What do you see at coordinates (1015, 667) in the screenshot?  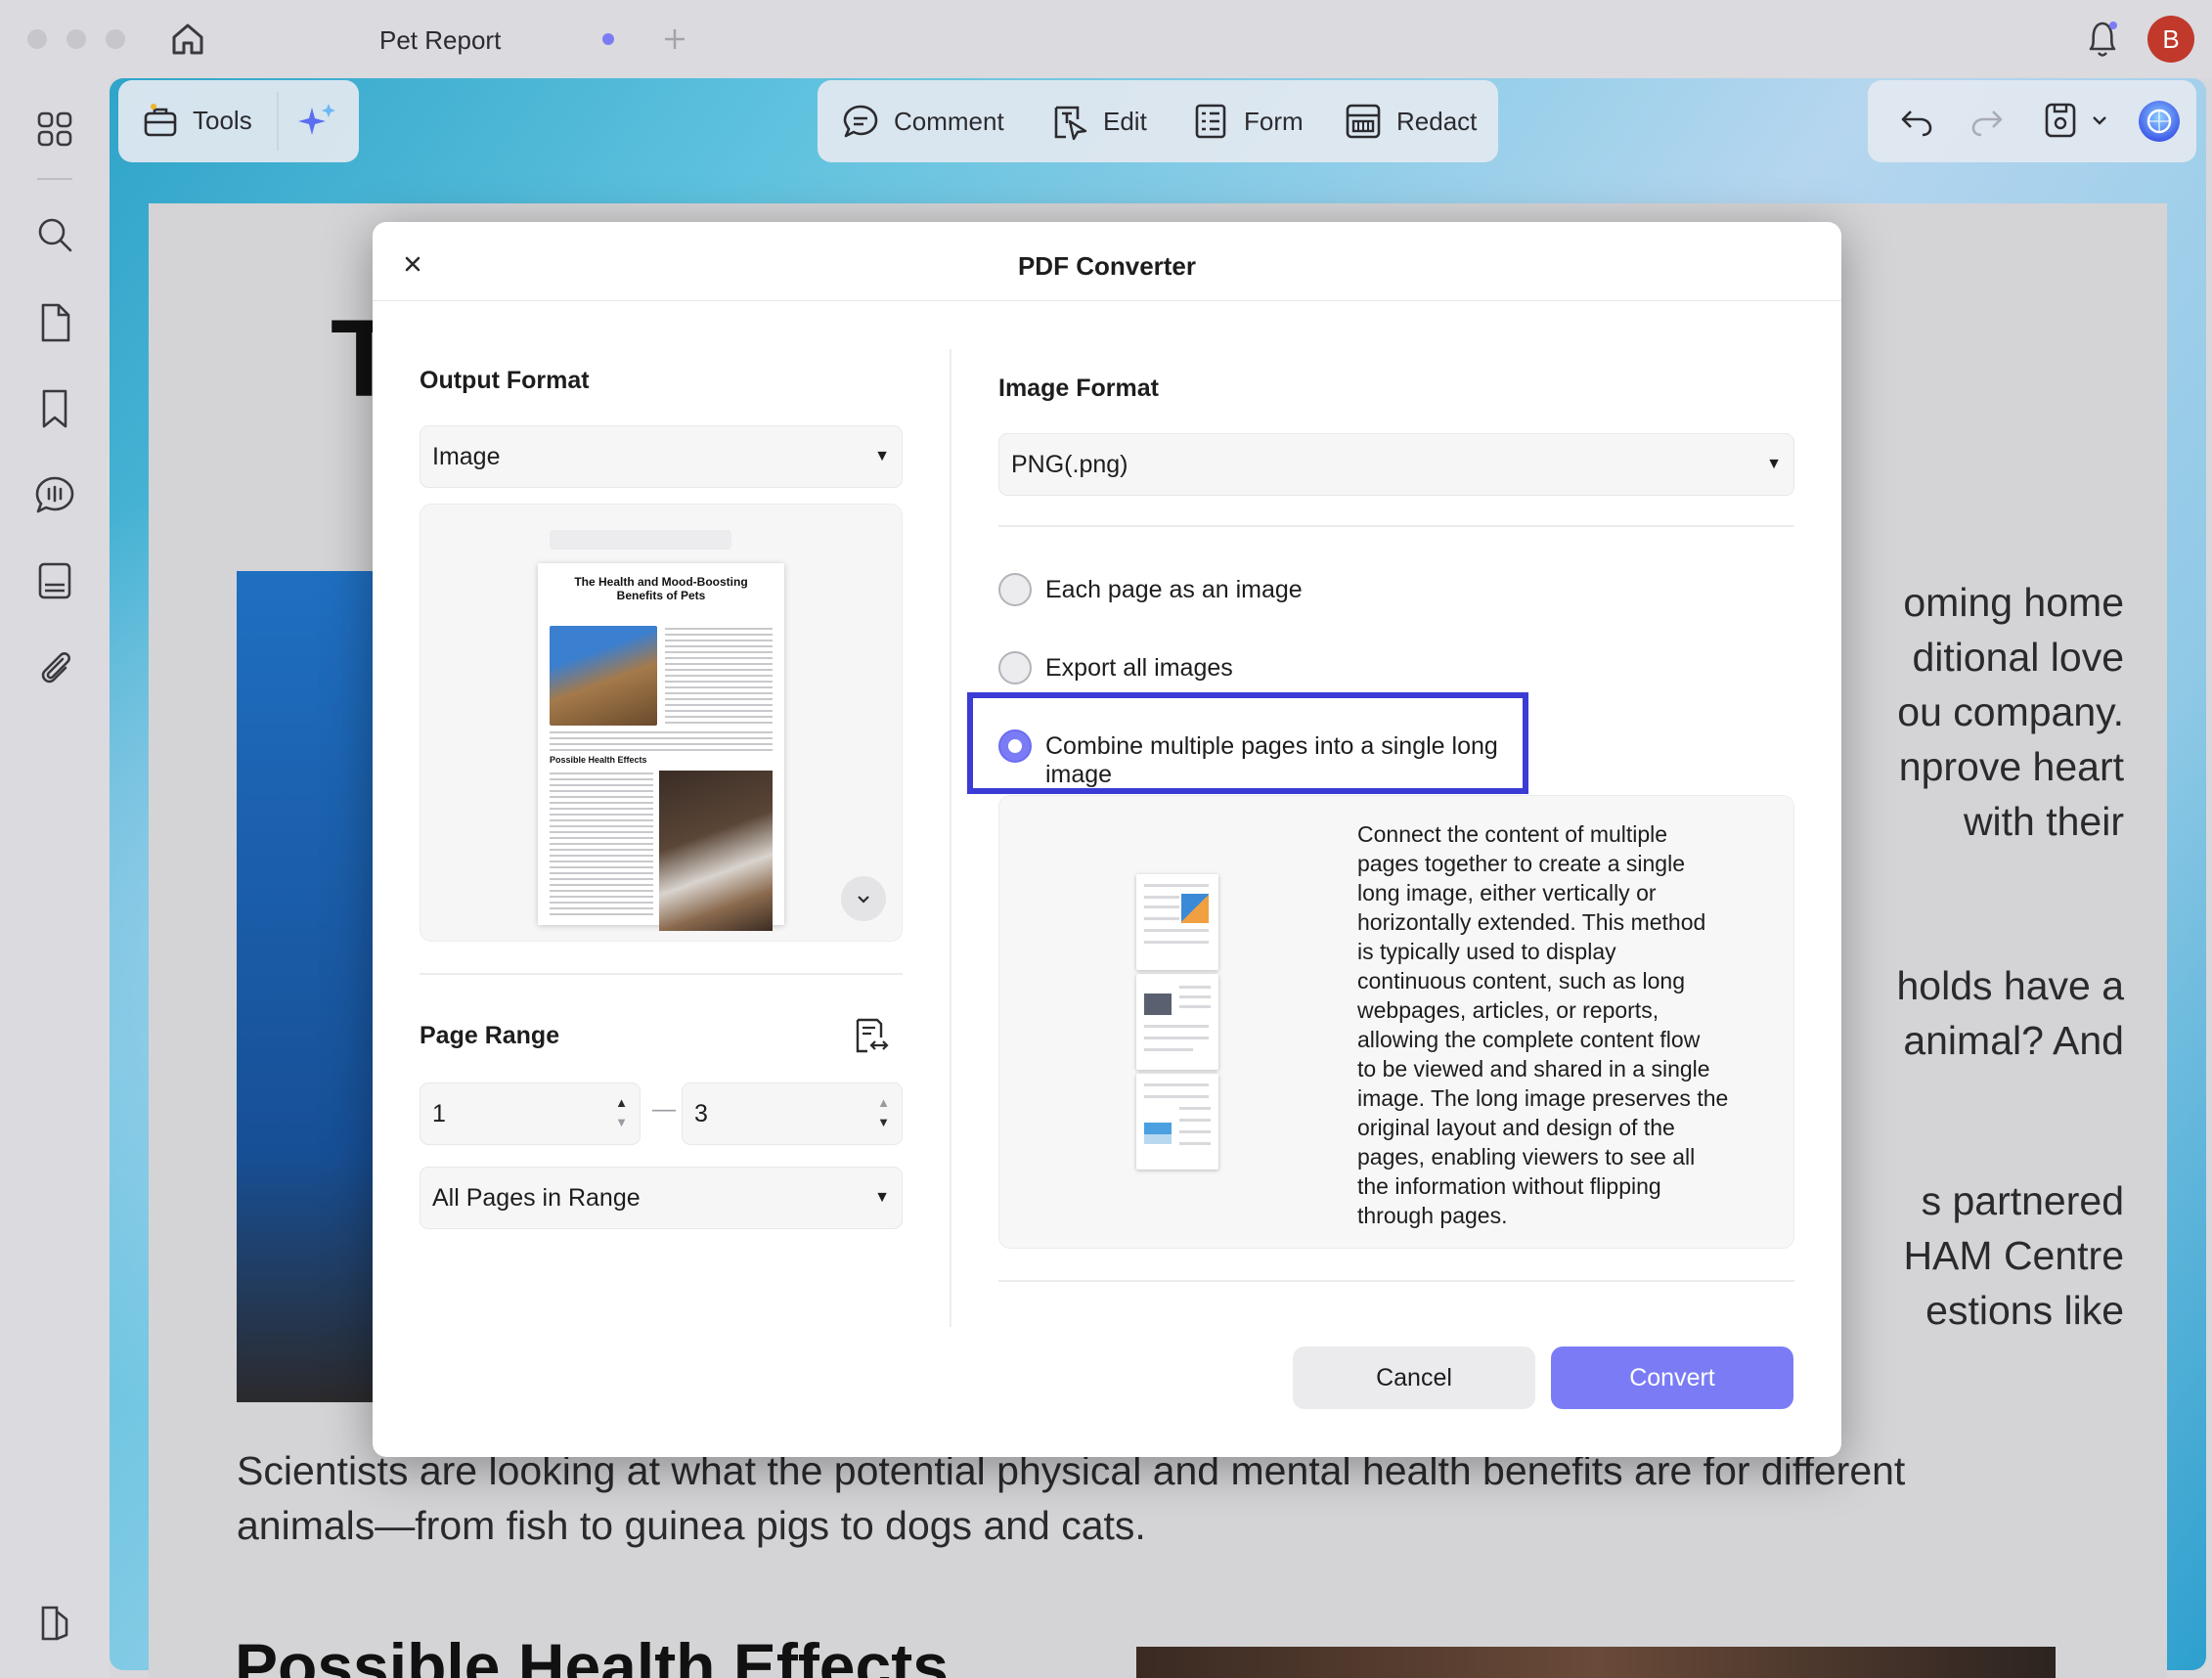 I see `radio-export-all` at bounding box center [1015, 667].